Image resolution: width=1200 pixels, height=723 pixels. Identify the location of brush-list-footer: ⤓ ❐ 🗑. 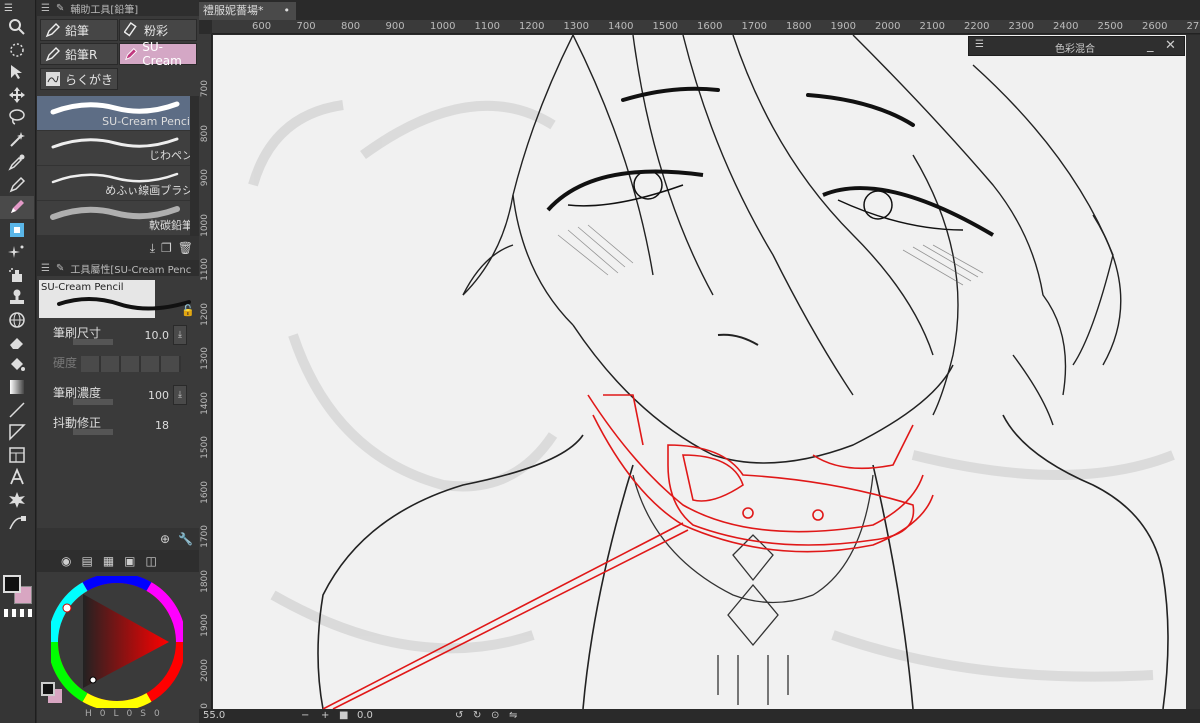
(118, 248).